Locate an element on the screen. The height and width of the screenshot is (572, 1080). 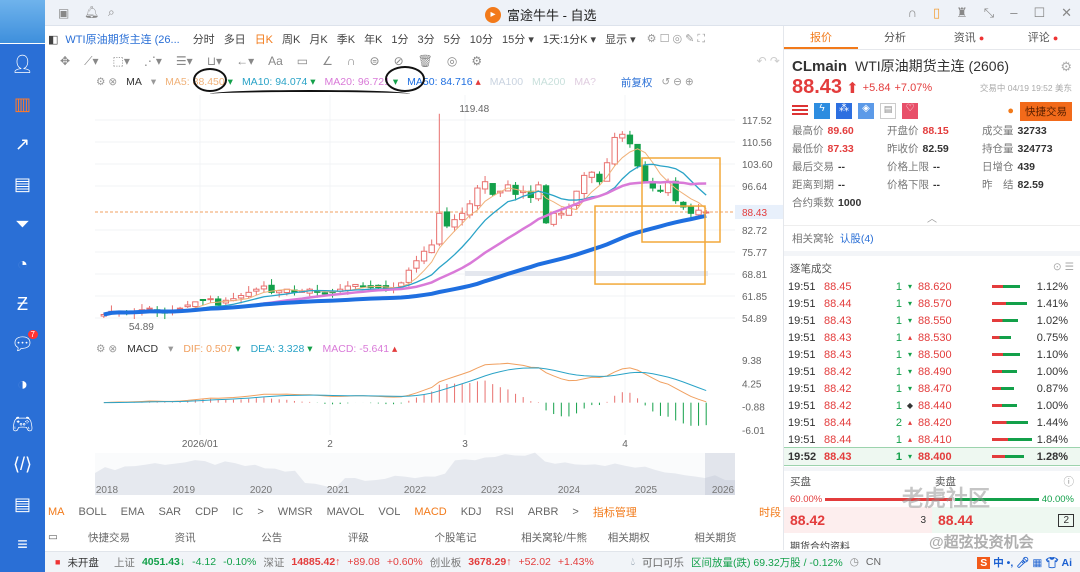
ticks-options-icons: ⊙ ☰ is located at coordinates (1063, 268).